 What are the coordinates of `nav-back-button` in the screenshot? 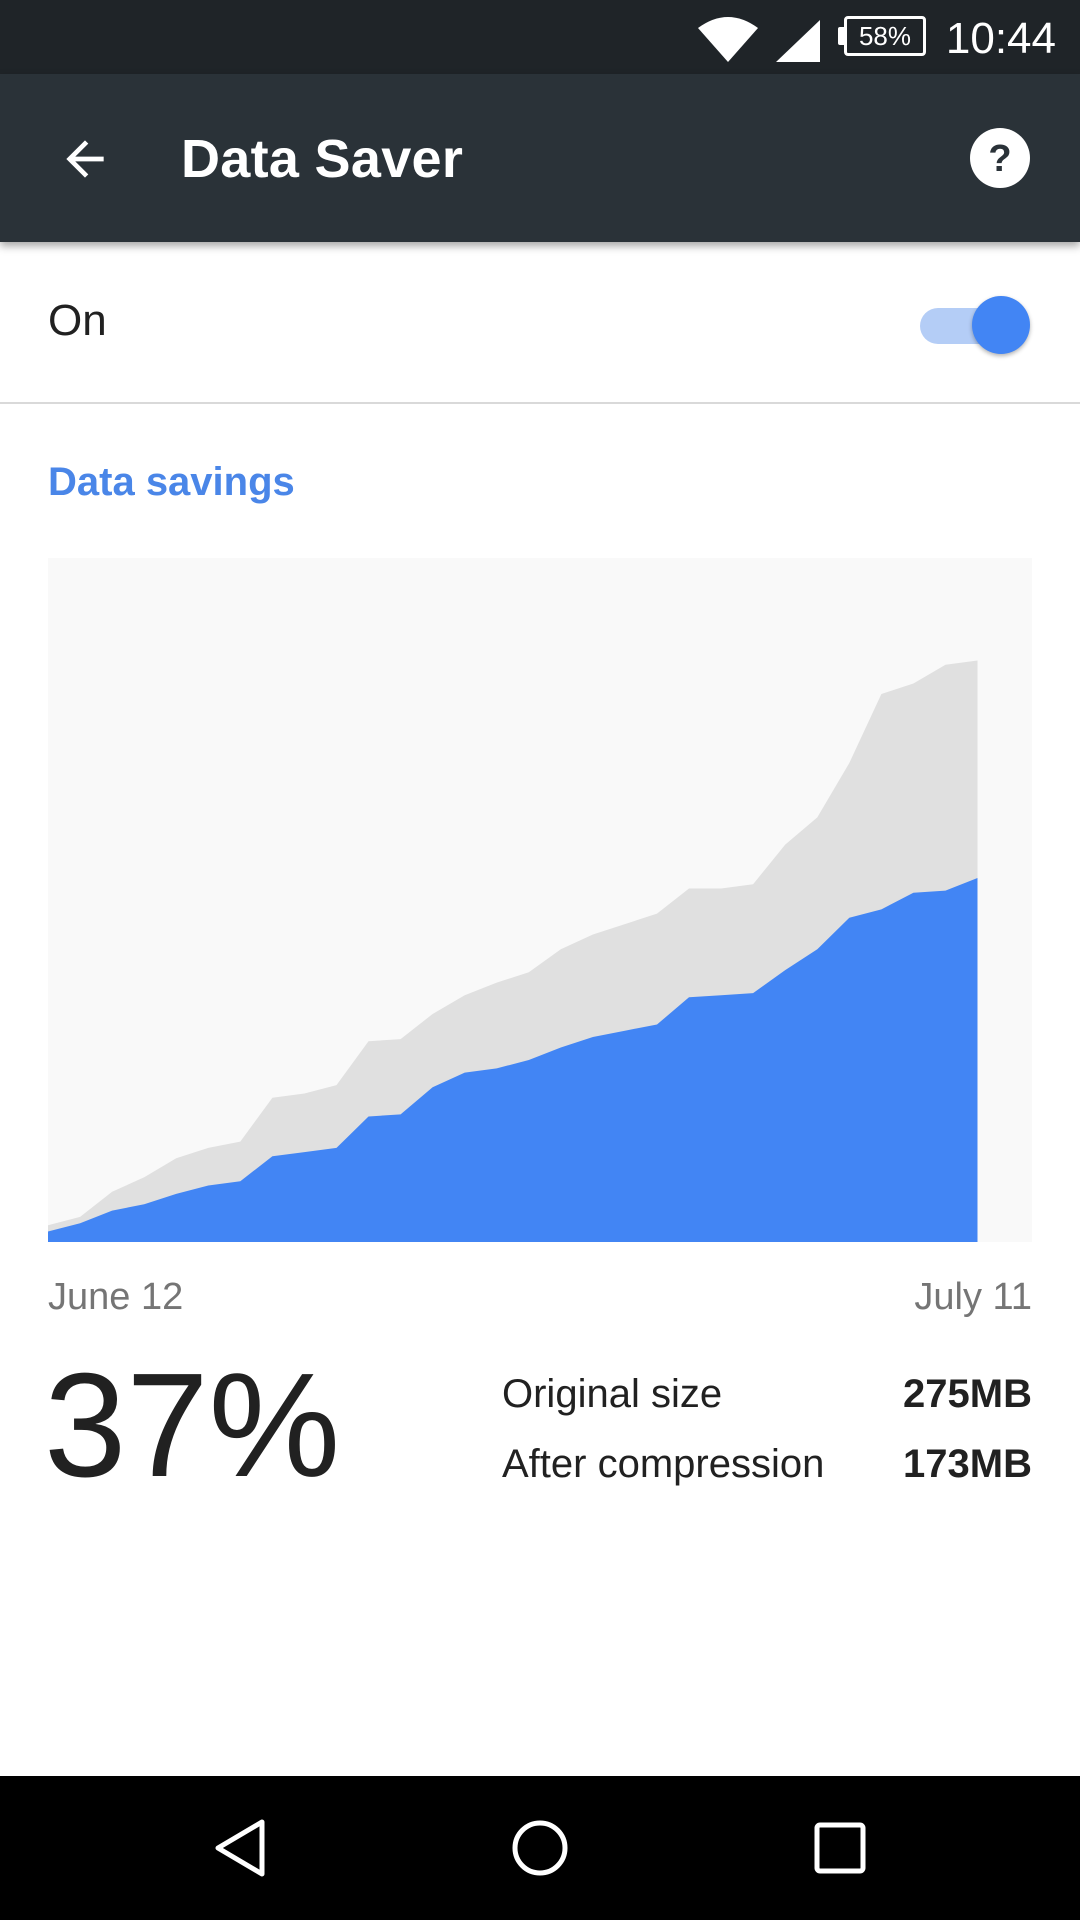 It's located at (240, 1848).